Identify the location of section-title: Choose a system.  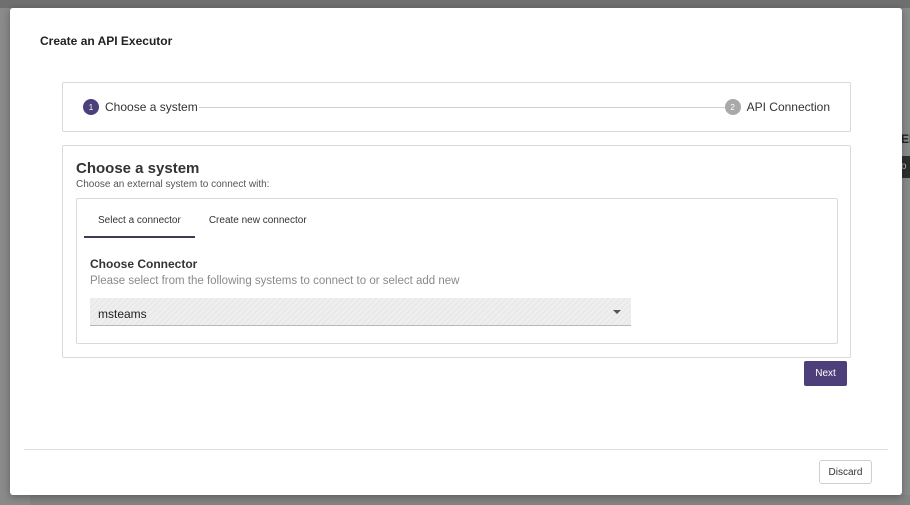
(138, 168).